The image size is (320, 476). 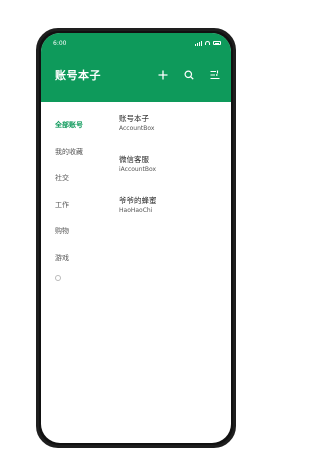 I want to click on search-icon, so click(x=189, y=75).